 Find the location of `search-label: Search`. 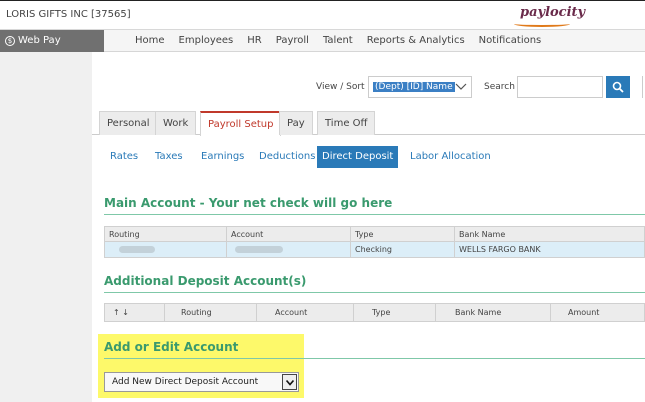

search-label: Search is located at coordinates (499, 87).